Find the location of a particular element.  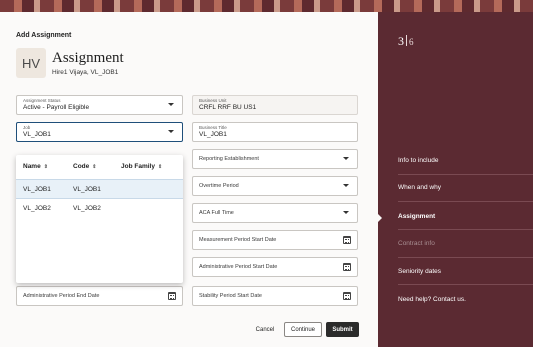

administrative-period-end-date-field: Administrative Period End Date is located at coordinates (99, 296).